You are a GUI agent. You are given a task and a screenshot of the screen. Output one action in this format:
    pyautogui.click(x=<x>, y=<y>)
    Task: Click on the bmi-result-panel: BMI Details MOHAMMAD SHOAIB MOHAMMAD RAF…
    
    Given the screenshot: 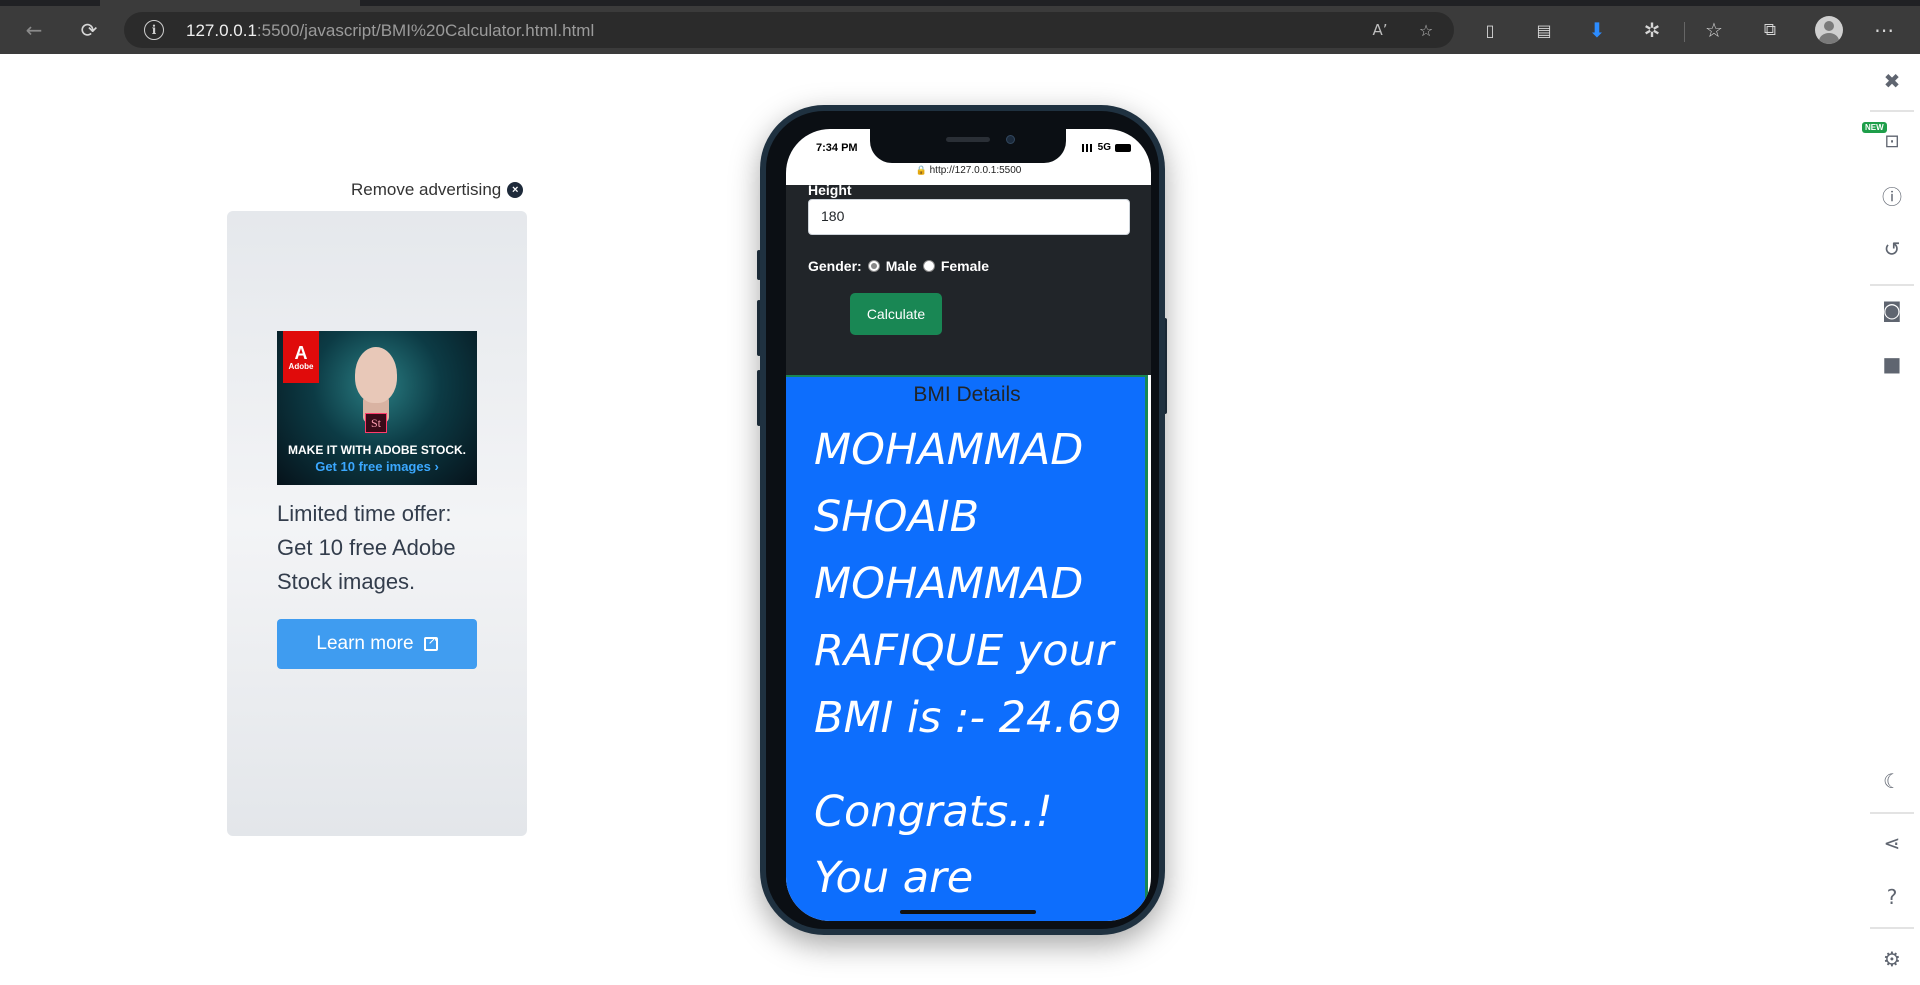 What is the action you would take?
    pyautogui.click(x=967, y=648)
    